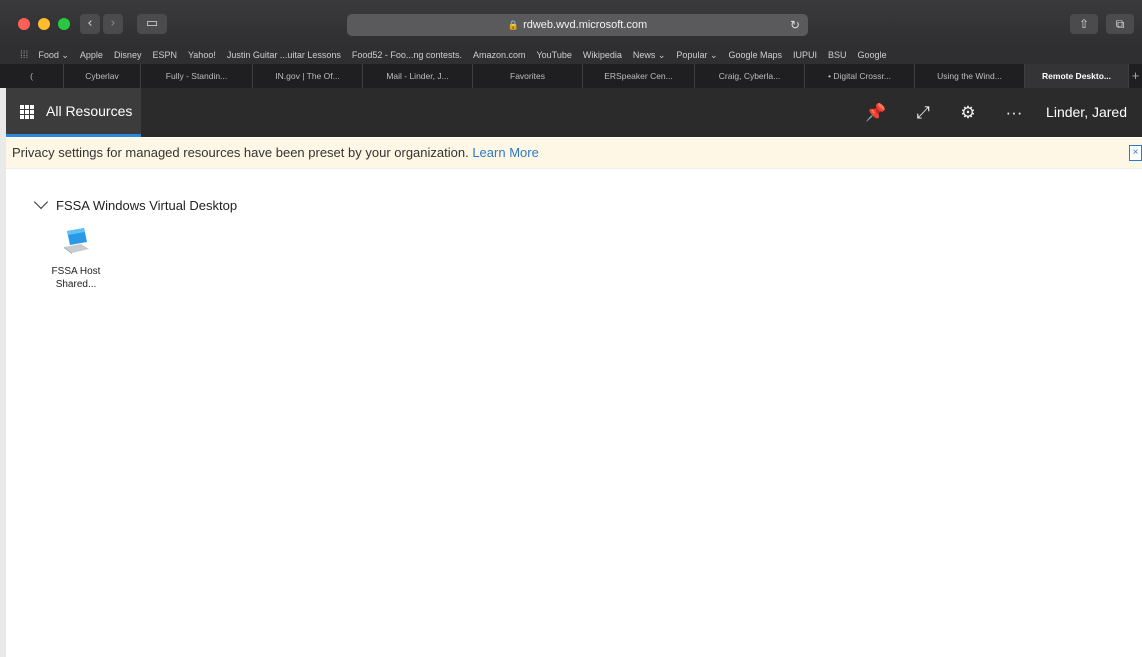 The image size is (1142, 657). What do you see at coordinates (128, 55) in the screenshot?
I see `bookmark-item: Disney` at bounding box center [128, 55].